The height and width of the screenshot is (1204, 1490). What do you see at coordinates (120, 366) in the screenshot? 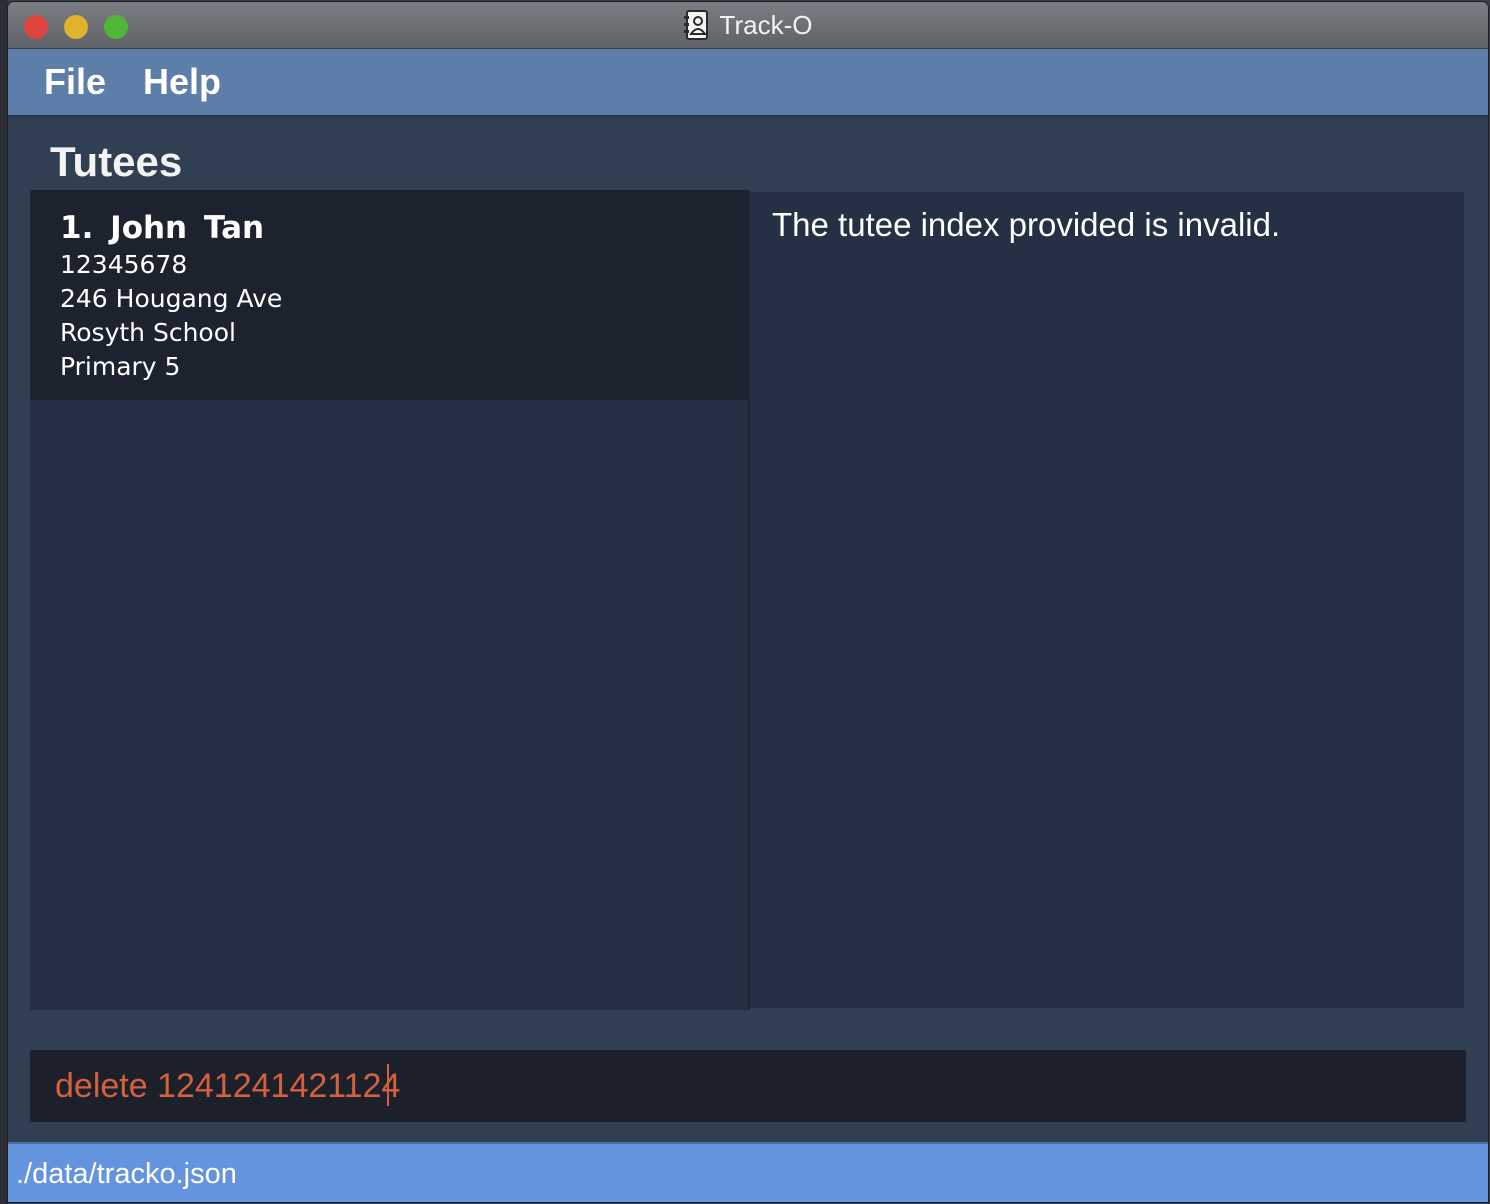
I see `tutee-level: Primary 5` at bounding box center [120, 366].